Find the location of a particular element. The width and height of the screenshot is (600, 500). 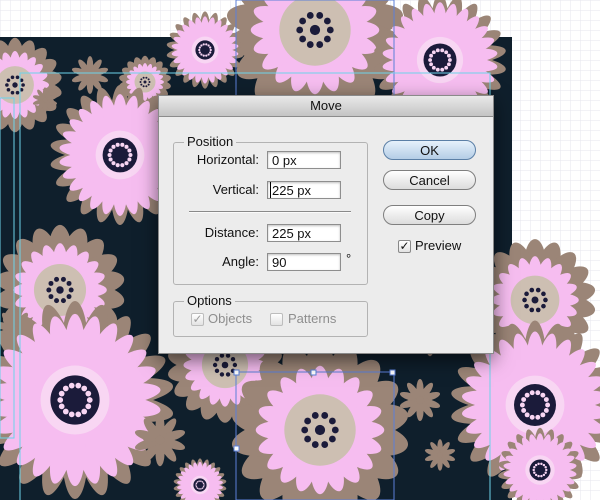

options-legend: Options is located at coordinates (209, 301).